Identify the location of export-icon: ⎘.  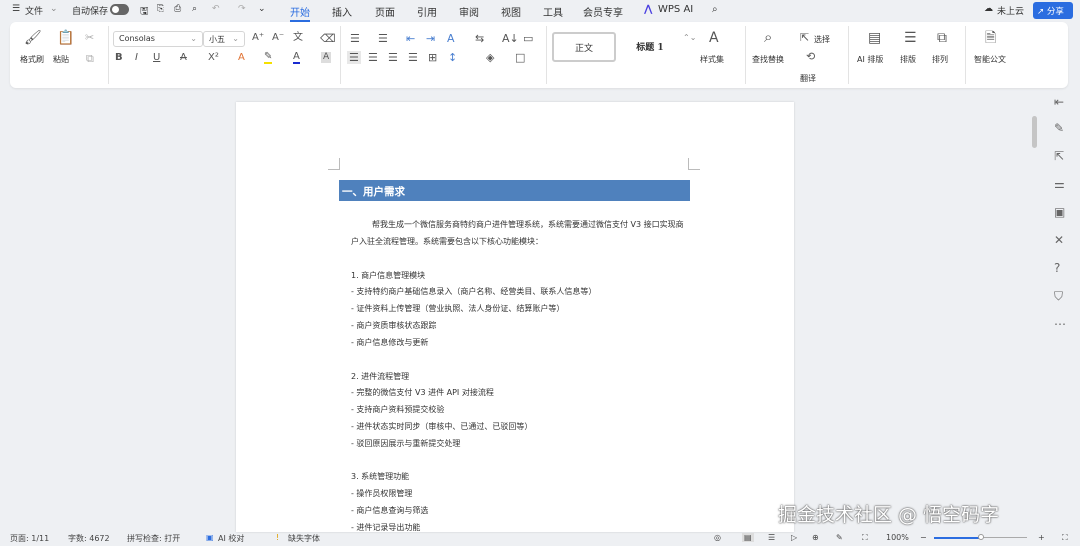
(160, 9).